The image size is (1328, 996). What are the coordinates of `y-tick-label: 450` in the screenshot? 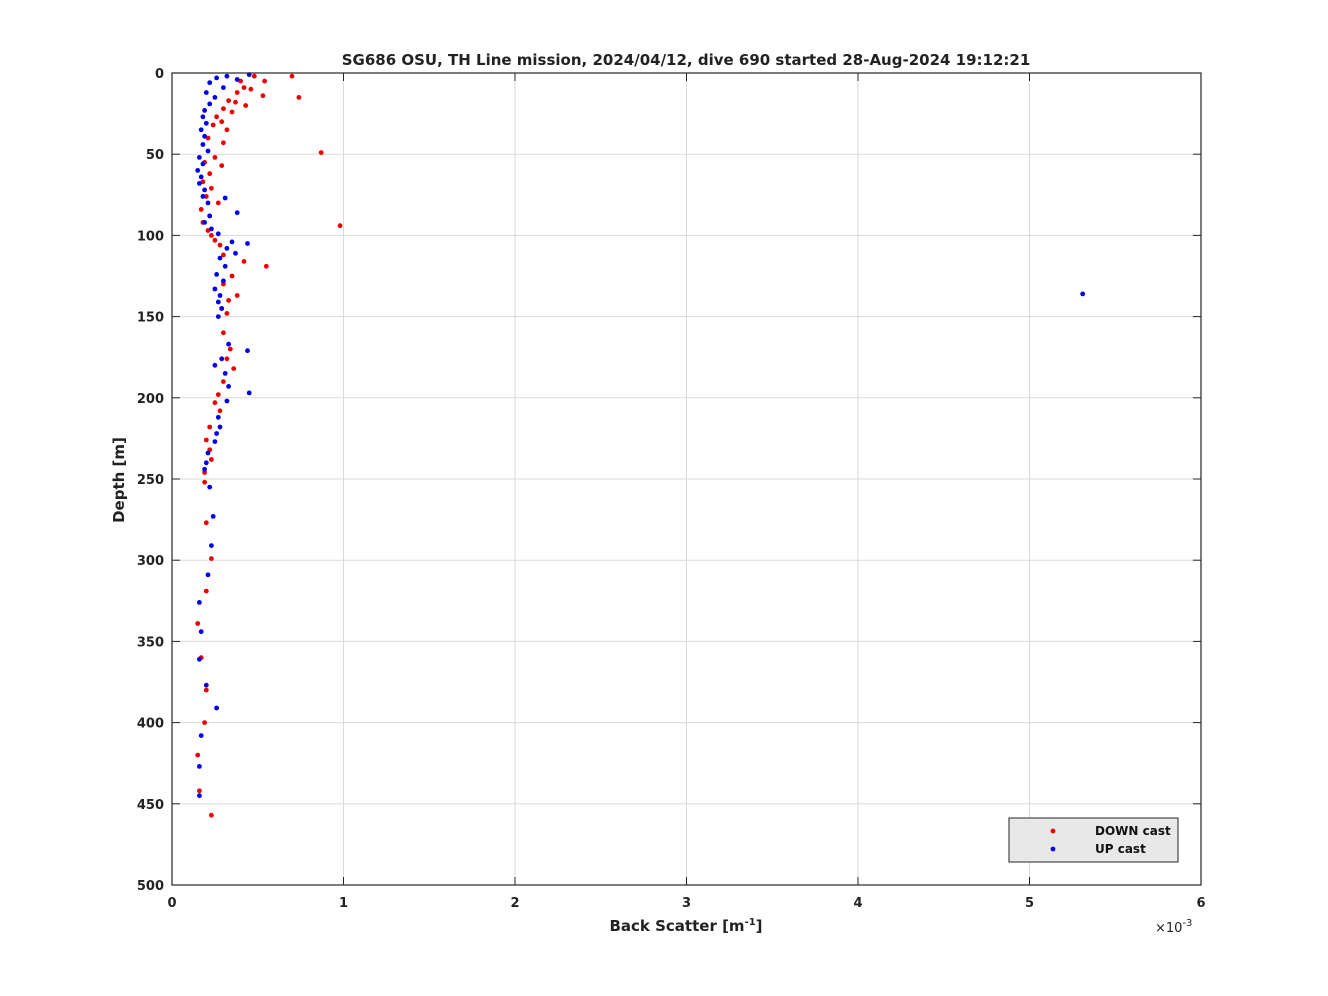 It's located at (150, 805).